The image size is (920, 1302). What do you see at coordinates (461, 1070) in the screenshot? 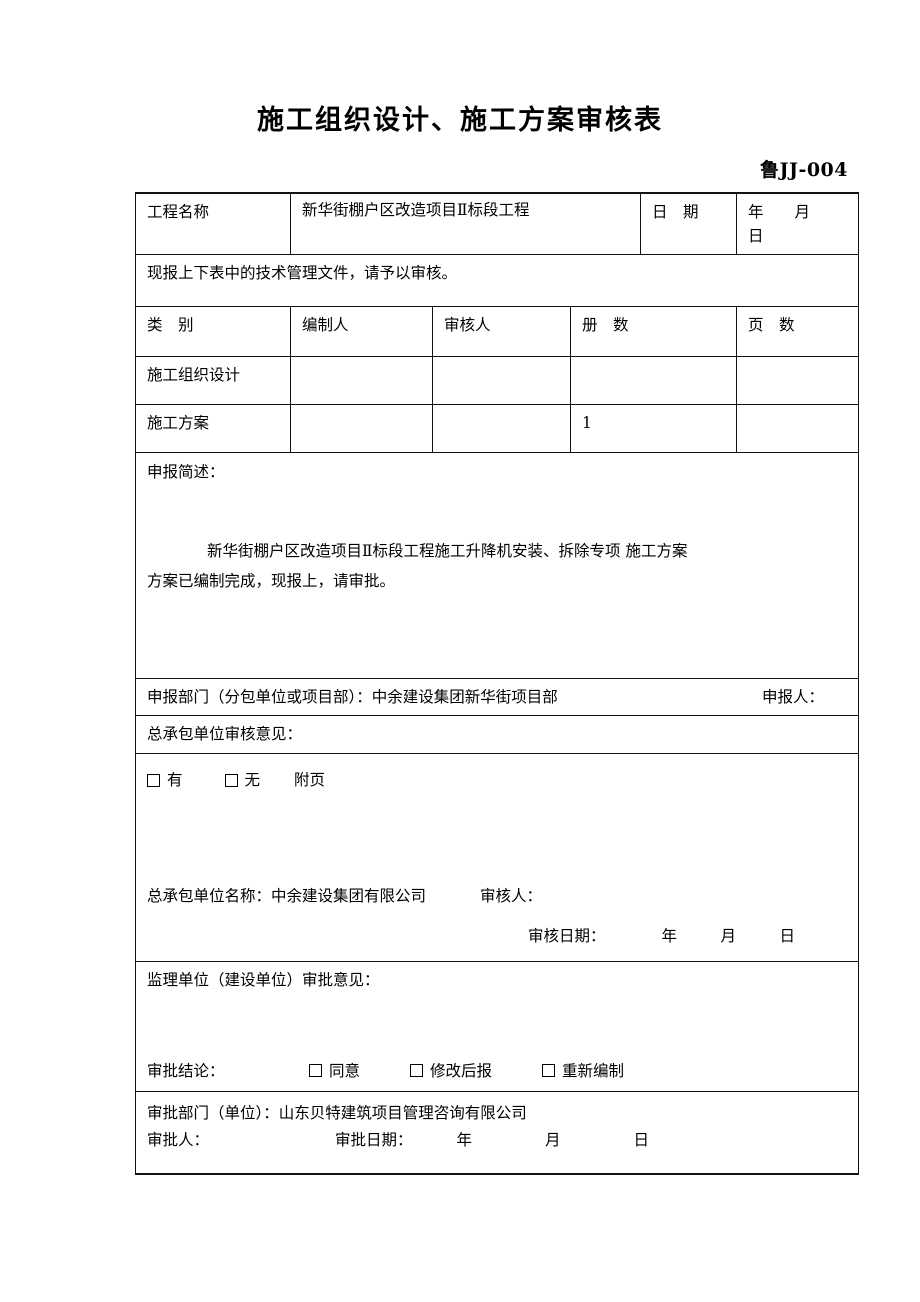
I see `supervisor-option-revise-label: 修改后报` at bounding box center [461, 1070].